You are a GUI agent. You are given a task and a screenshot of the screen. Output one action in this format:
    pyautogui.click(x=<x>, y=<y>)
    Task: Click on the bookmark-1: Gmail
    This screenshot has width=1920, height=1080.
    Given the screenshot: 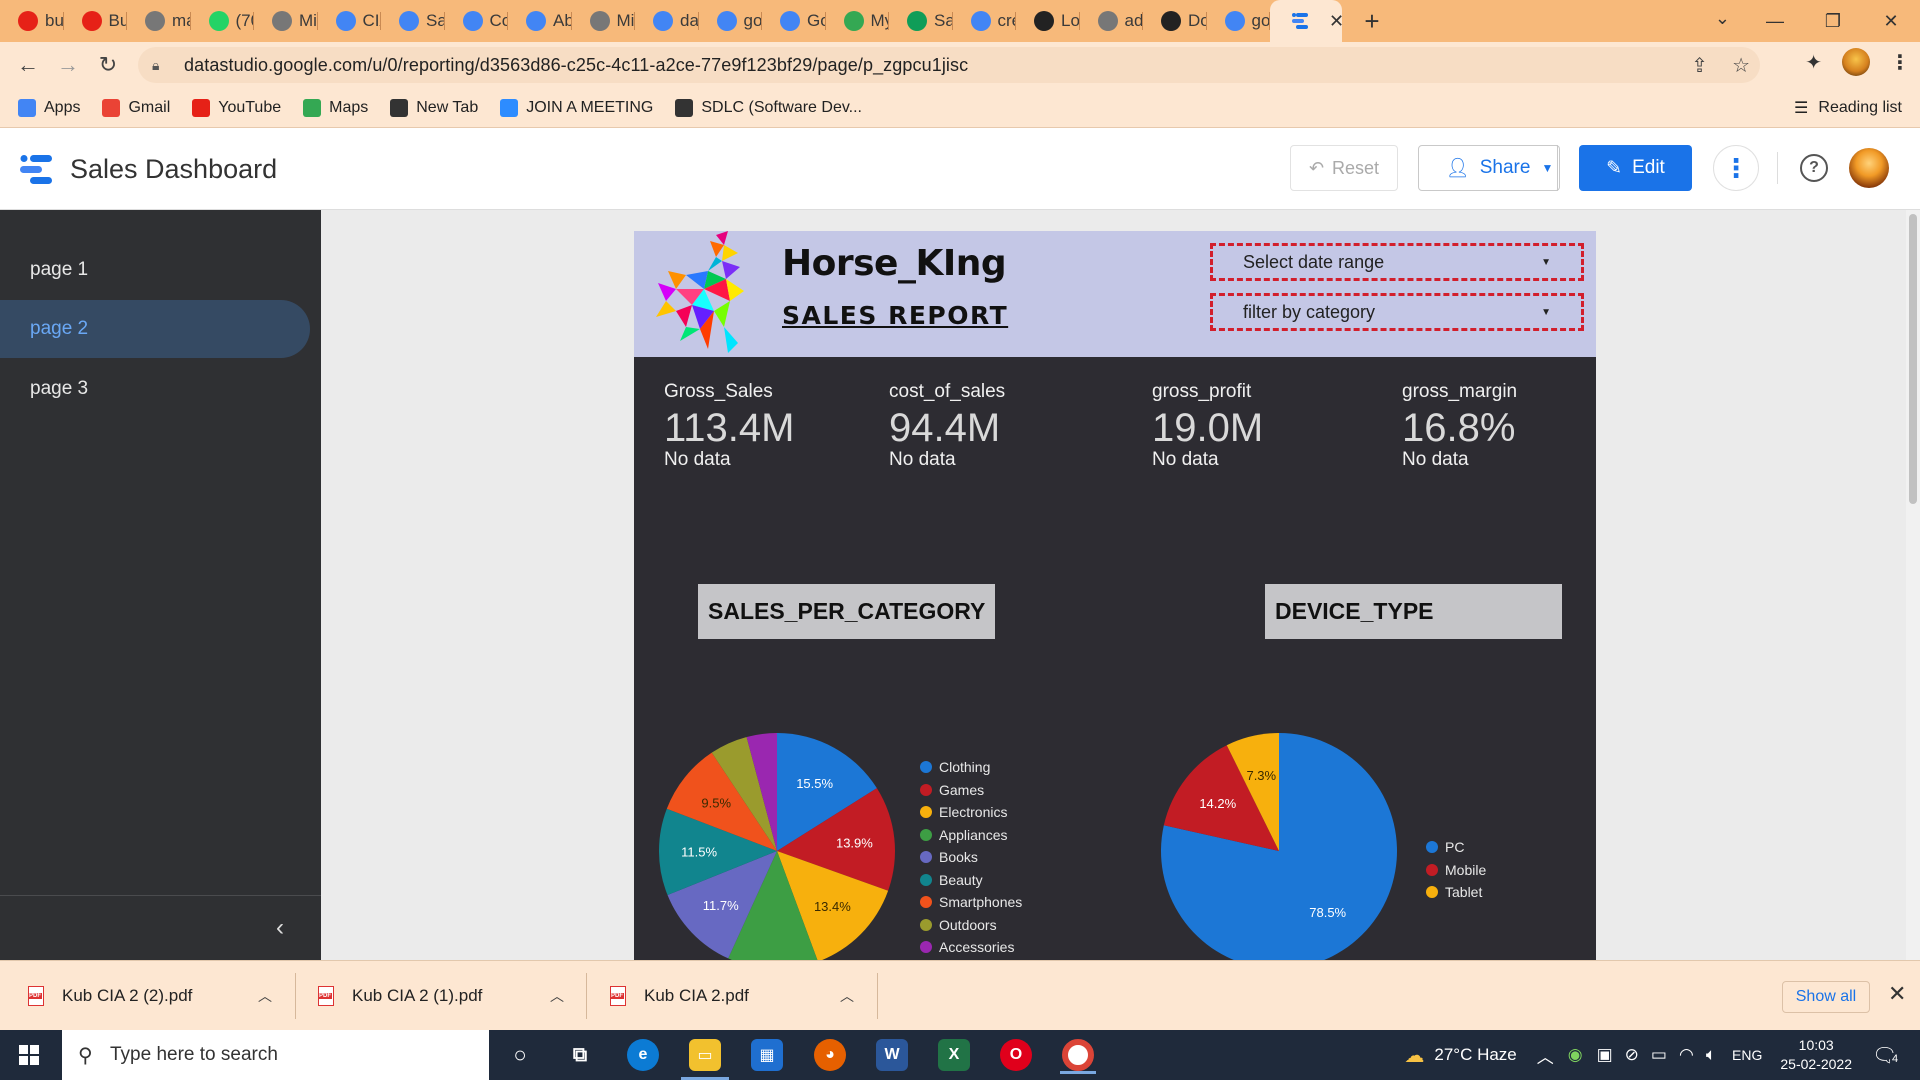 What is the action you would take?
    pyautogui.click(x=136, y=107)
    